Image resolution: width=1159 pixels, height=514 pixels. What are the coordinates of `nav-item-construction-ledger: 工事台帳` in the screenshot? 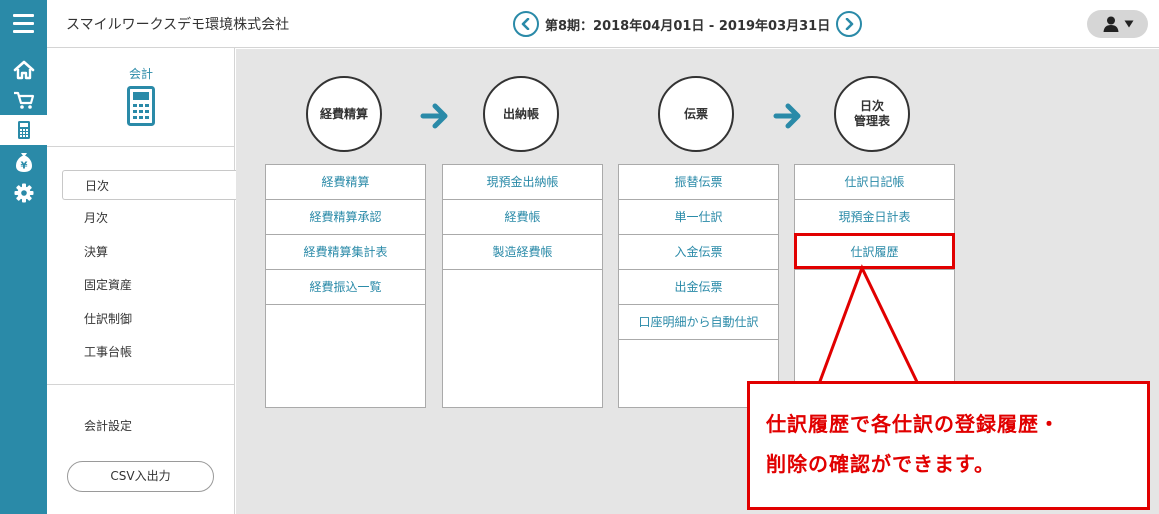 It's located at (141, 352).